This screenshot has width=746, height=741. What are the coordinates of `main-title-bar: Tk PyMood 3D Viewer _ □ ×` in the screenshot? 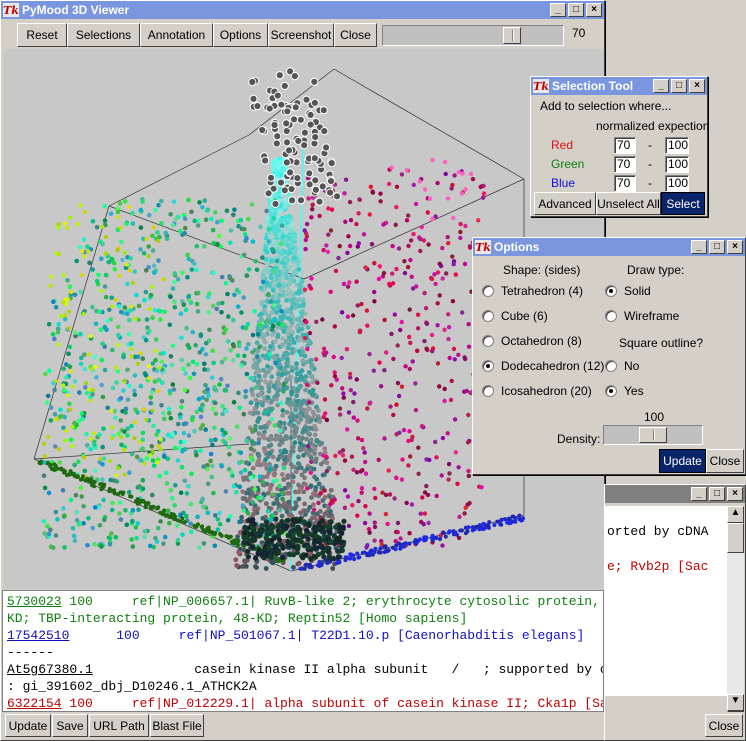 It's located at (302, 10).